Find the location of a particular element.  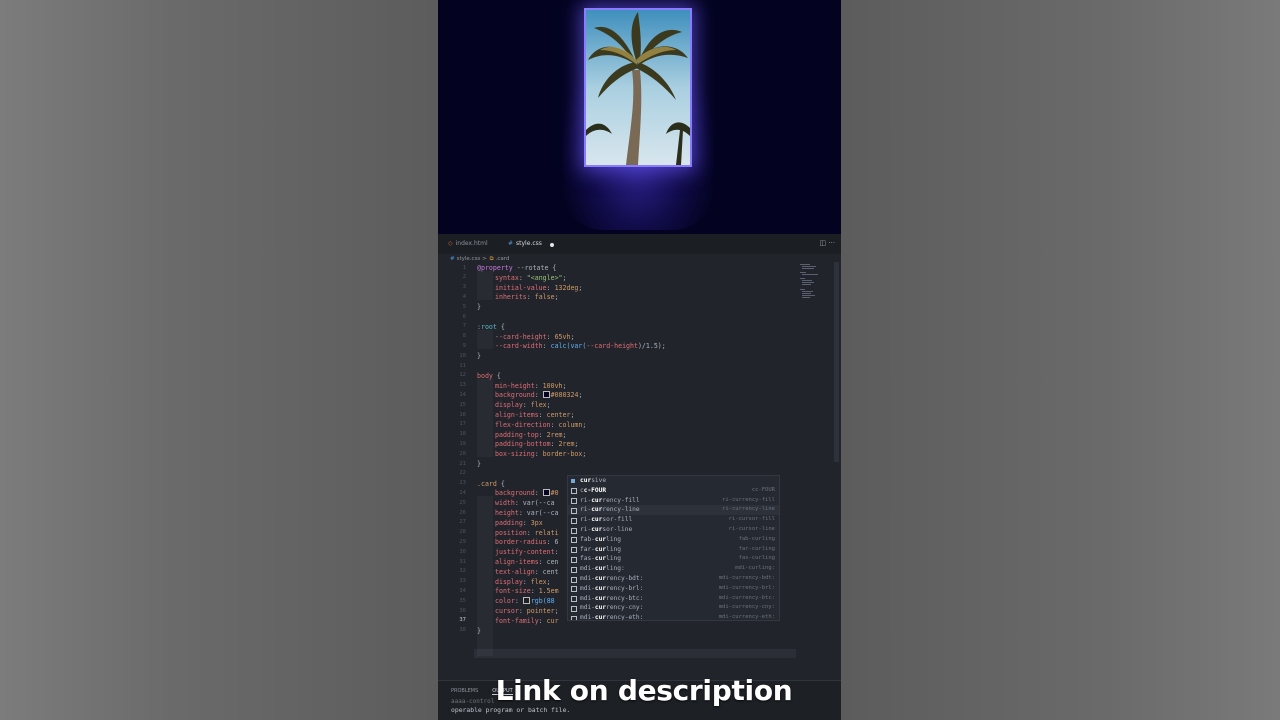

autocomplete-label: ri-cursor-line is located at coordinates (606, 529).